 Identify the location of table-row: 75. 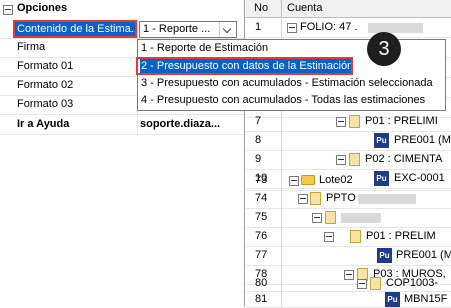
(348, 218).